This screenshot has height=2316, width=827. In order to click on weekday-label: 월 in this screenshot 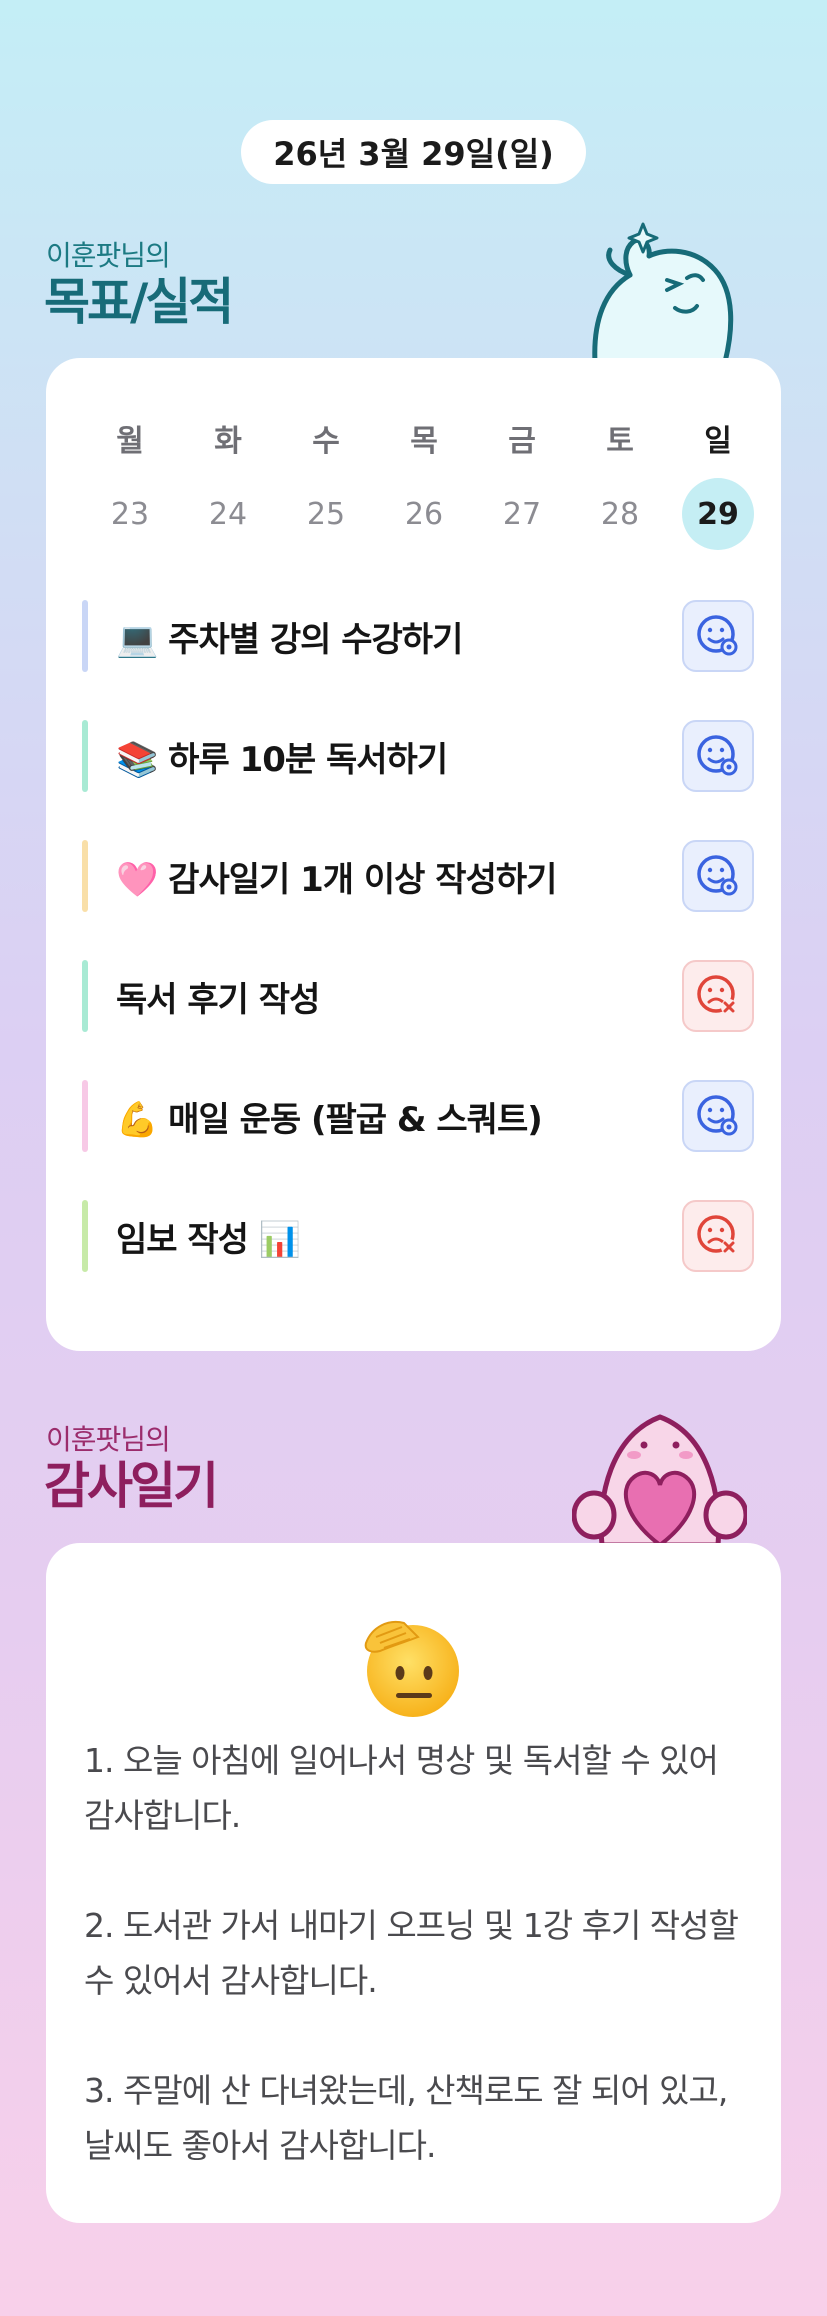, I will do `click(130, 441)`.